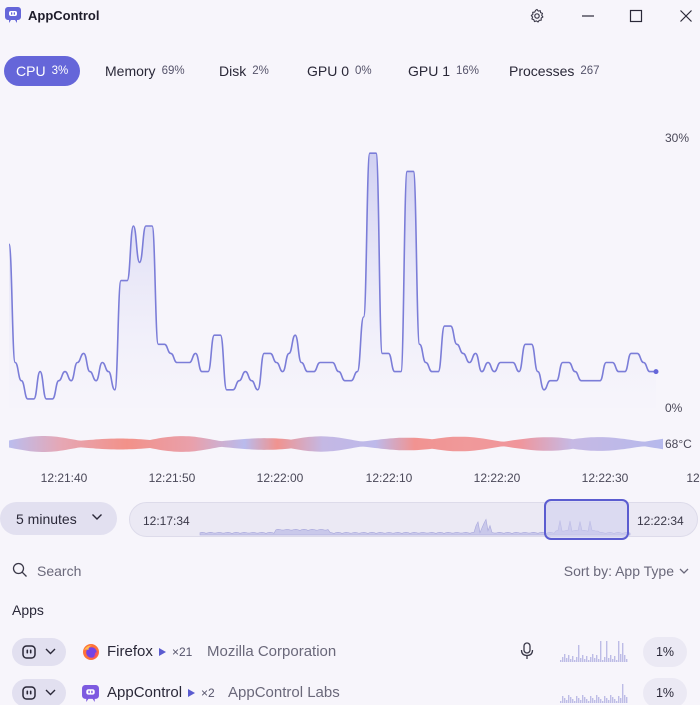 The height and width of the screenshot is (705, 700). I want to click on tab-processes: Processes 267, so click(554, 71).